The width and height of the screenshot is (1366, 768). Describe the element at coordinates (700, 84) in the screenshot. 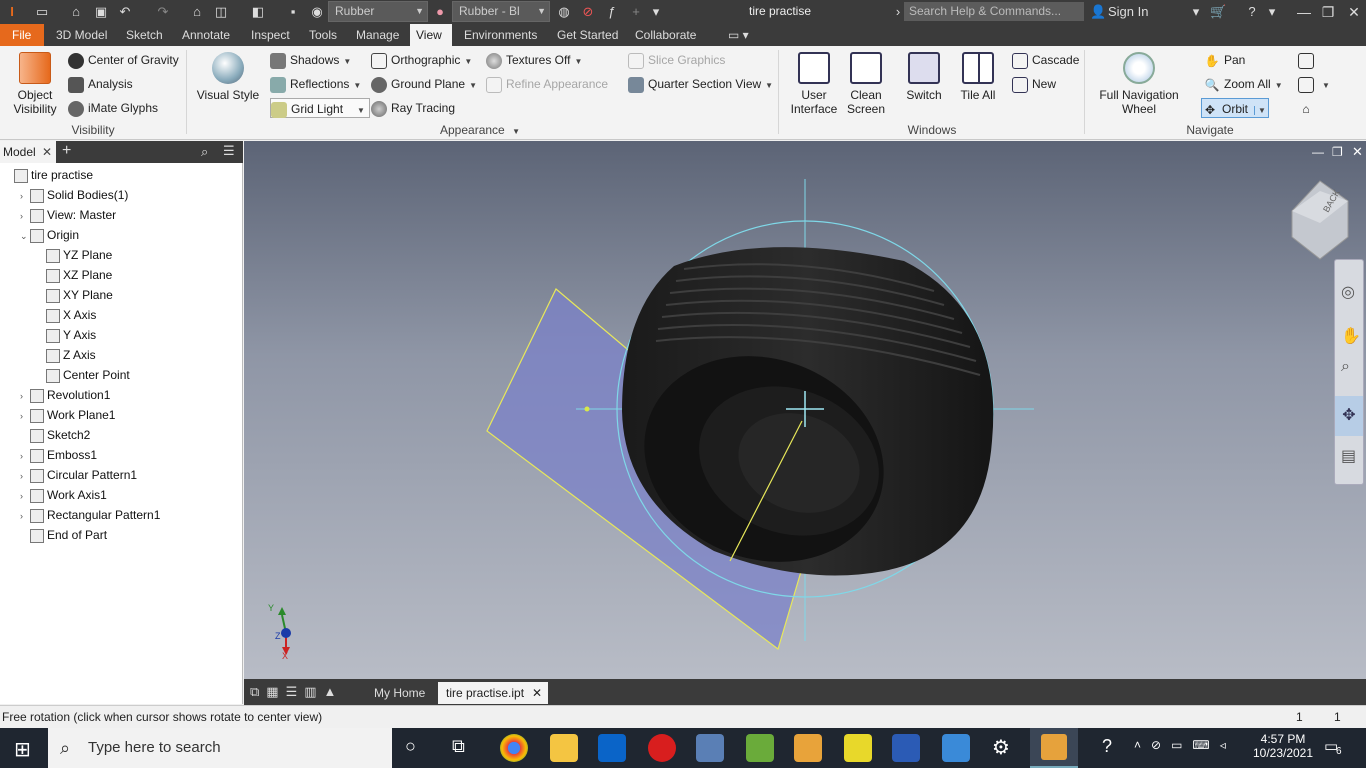

I see `quarter-section-view-button: Quarter Section View ▼` at that location.